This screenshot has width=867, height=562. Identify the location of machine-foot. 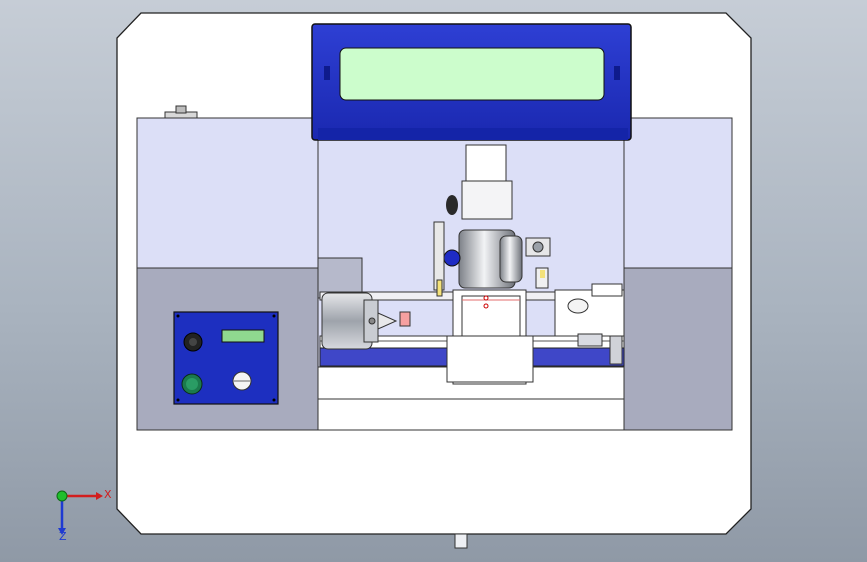
(461, 541).